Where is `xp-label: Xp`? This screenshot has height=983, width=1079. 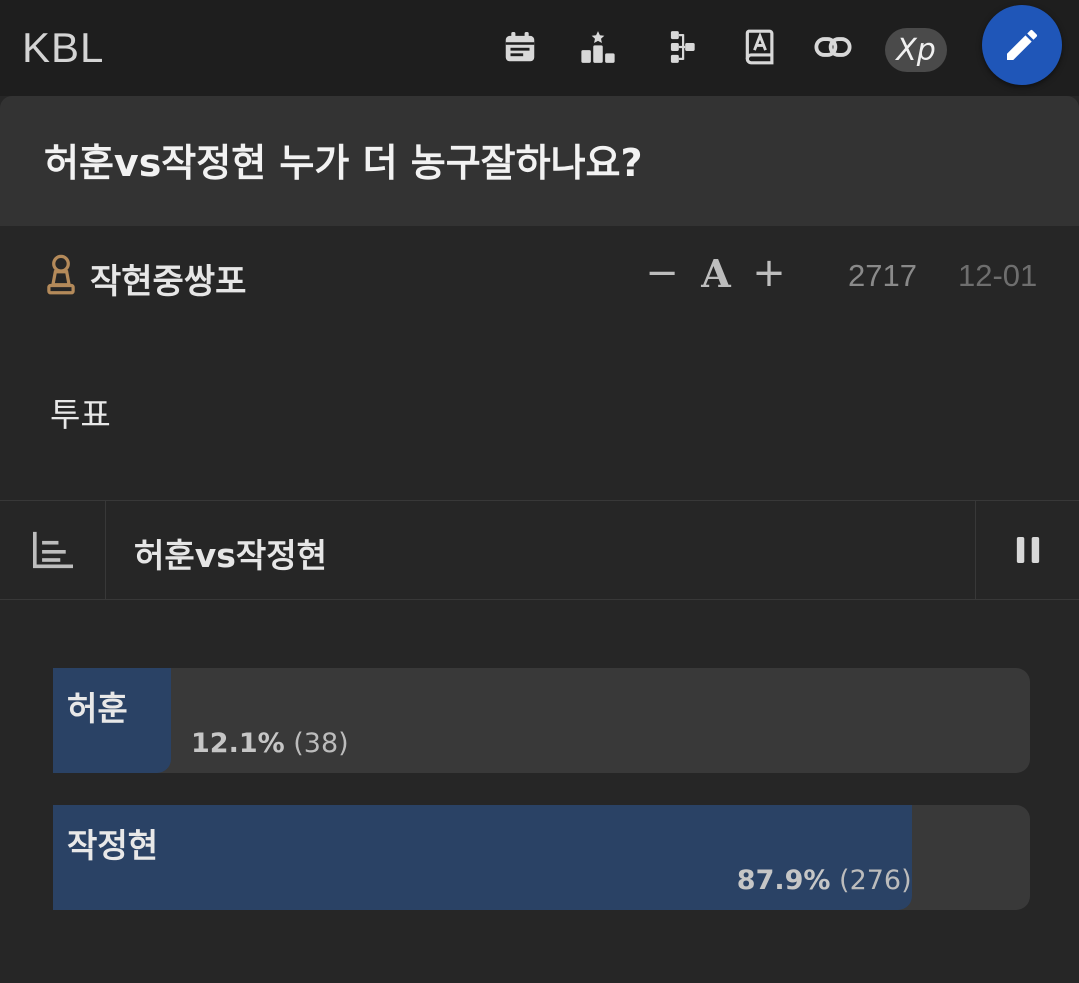 xp-label: Xp is located at coordinates (916, 50).